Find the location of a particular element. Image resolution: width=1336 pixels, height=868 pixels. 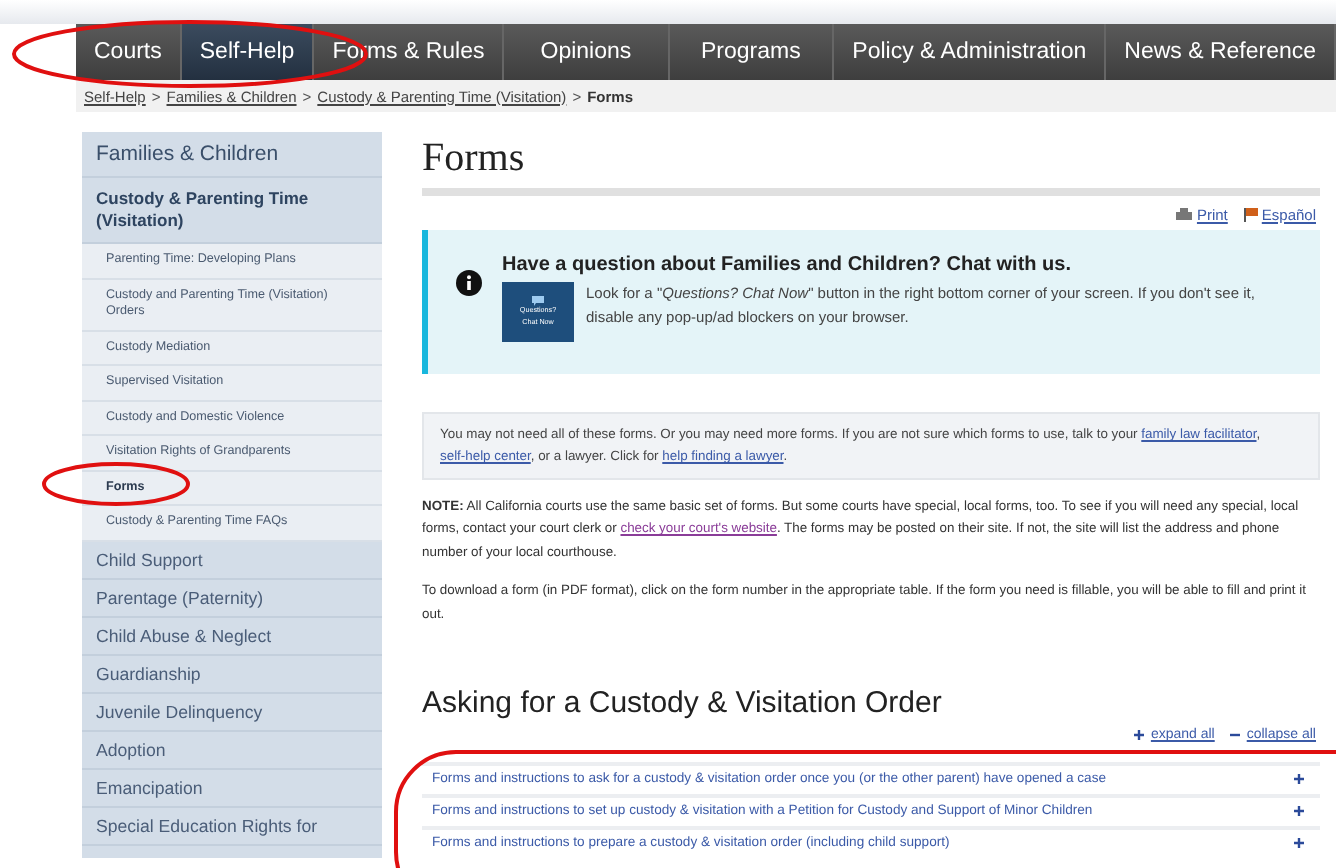

section-heading: Asking for a Custody & Visitation Order is located at coordinates (683, 703).